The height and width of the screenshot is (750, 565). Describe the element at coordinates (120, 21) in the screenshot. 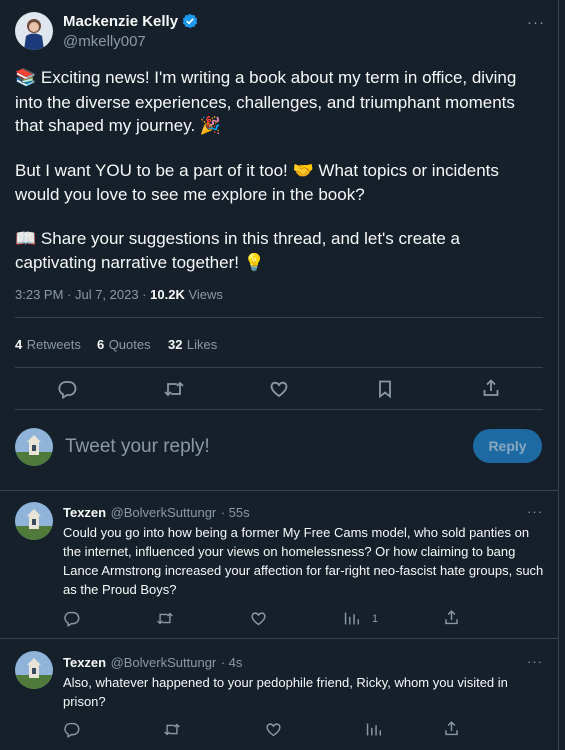

I see `author-name: Mackenzie Kelly` at that location.